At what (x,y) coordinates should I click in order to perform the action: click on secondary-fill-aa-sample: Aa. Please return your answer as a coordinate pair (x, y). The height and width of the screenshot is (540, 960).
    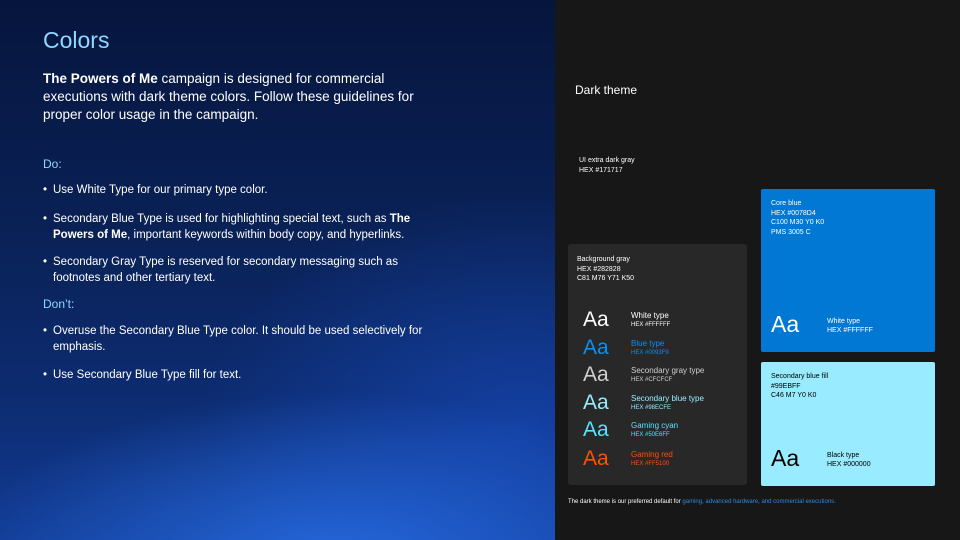
    Looking at the image, I should click on (785, 458).